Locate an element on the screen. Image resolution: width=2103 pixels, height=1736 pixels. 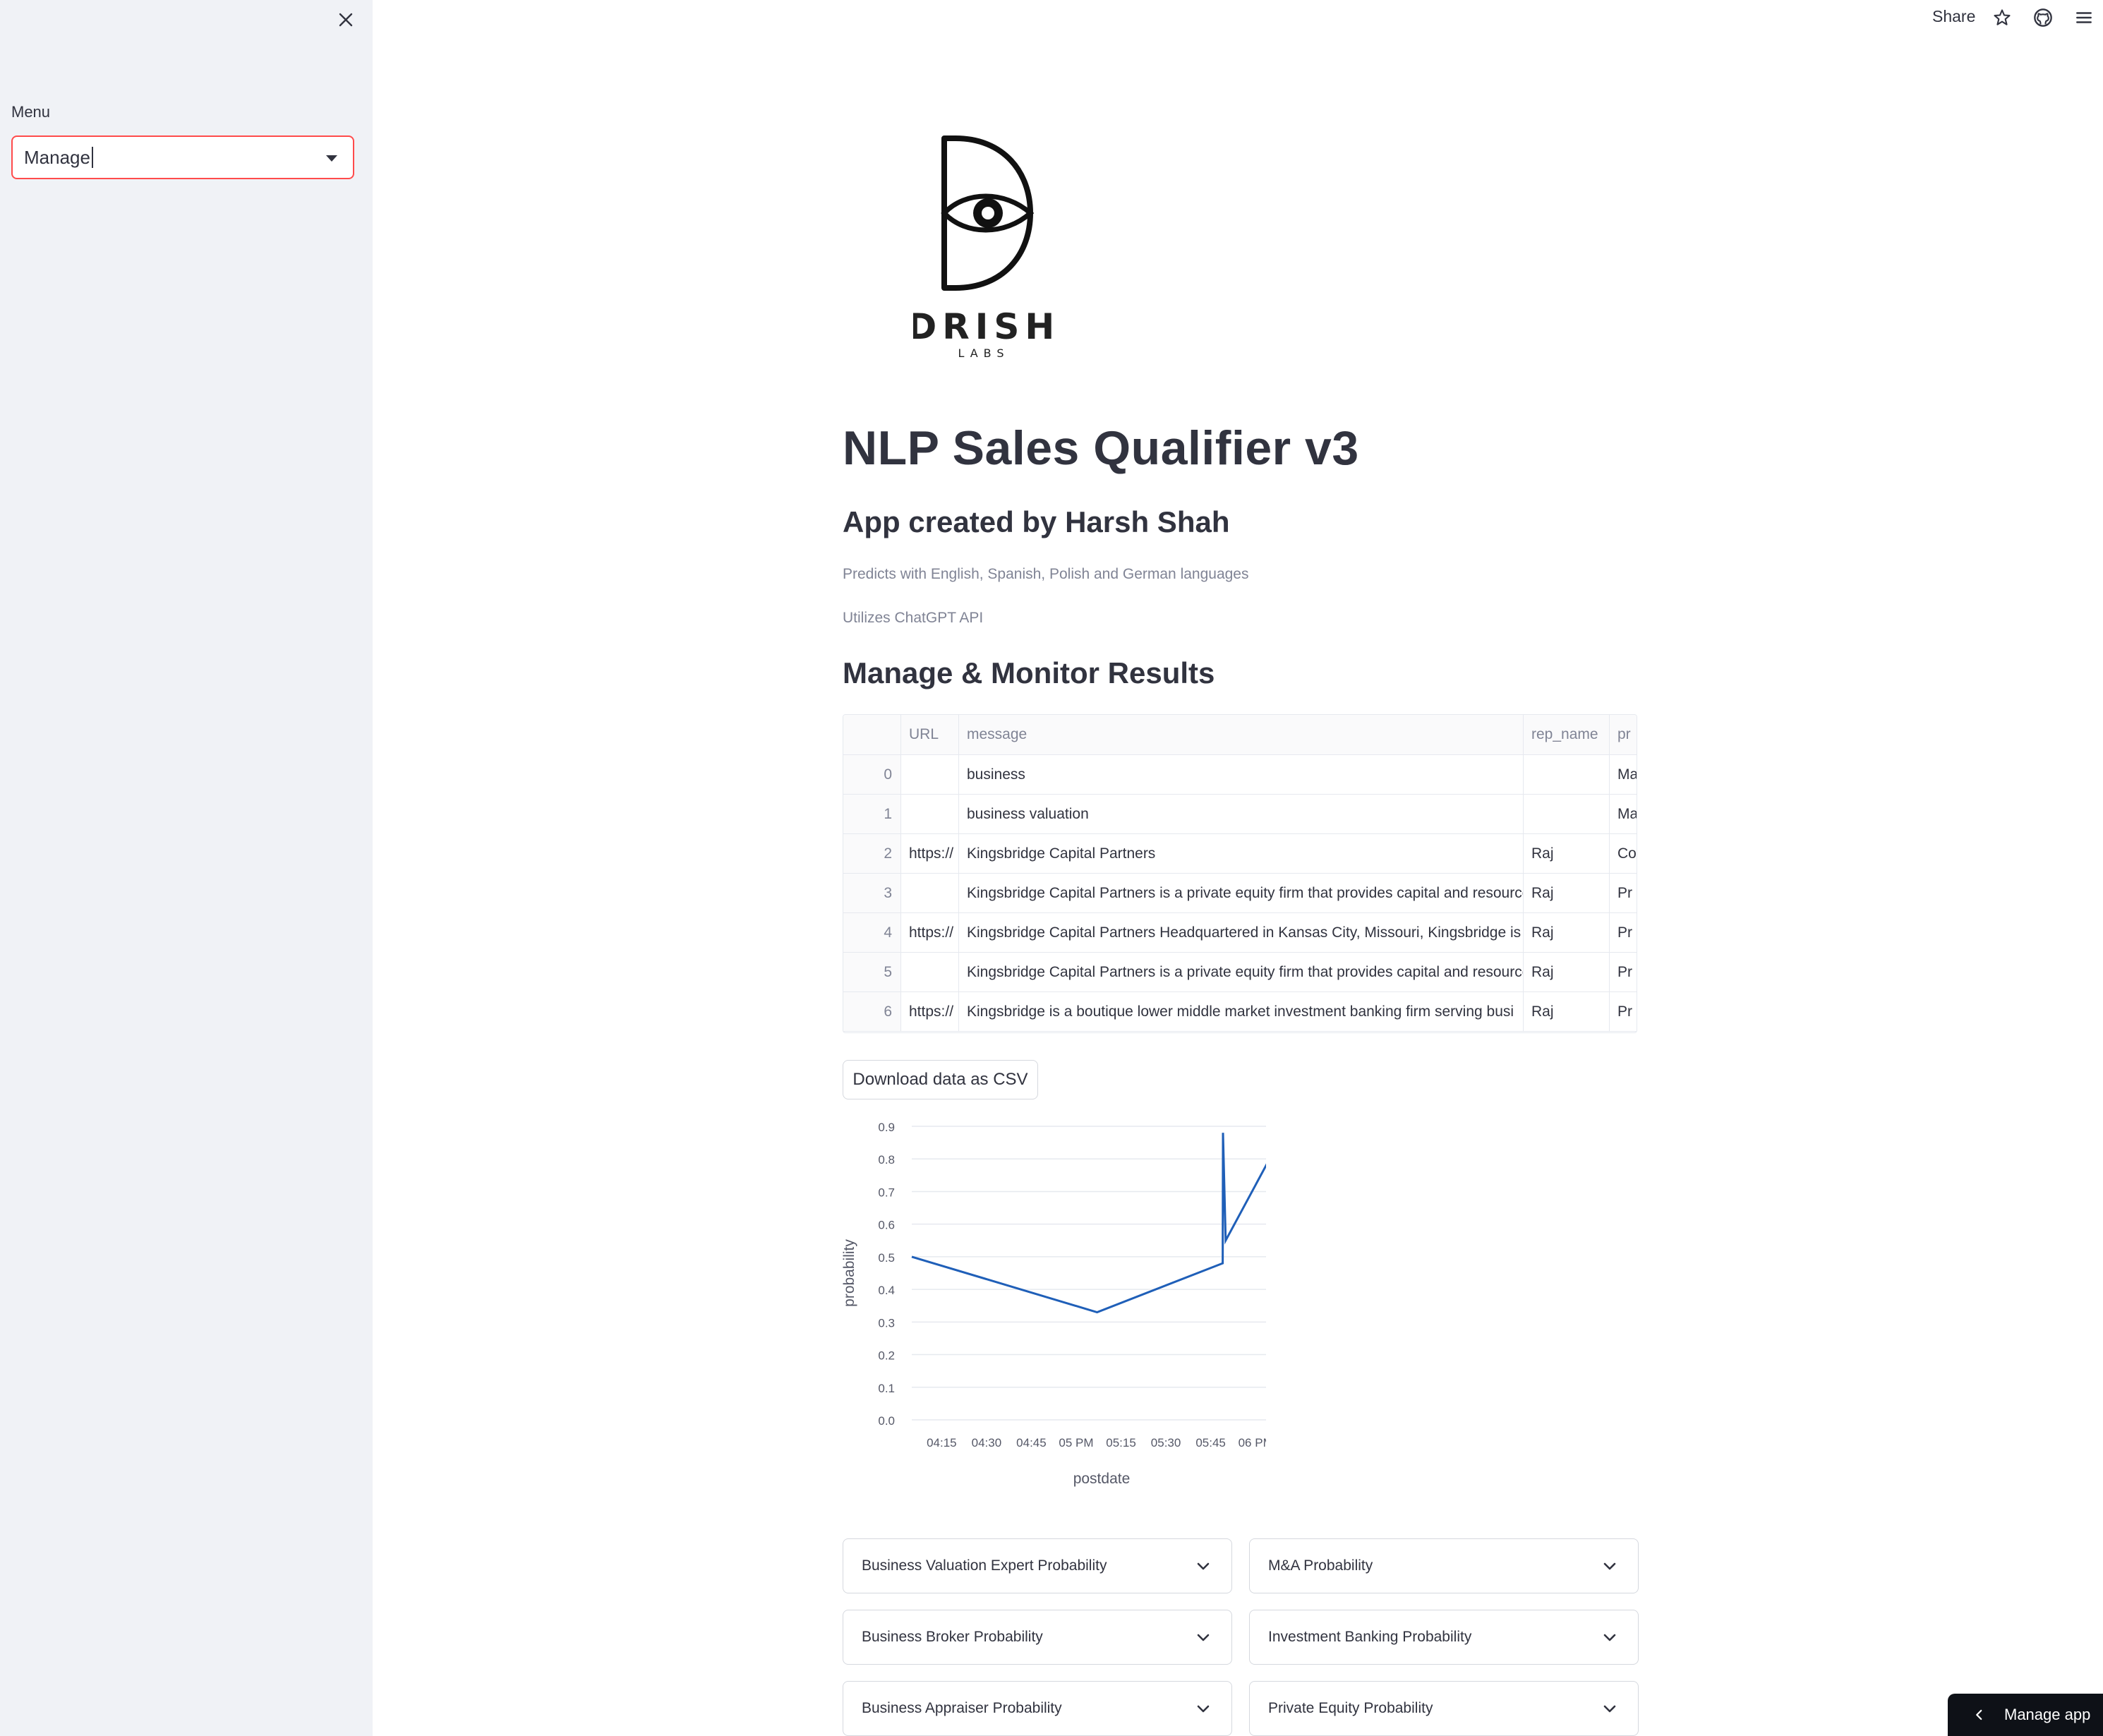
github-icon is located at coordinates (2043, 18).